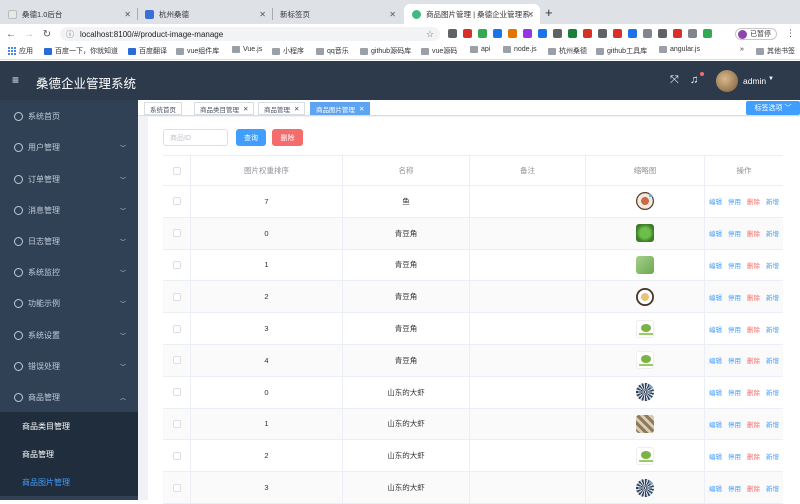  Describe the element at coordinates (645, 170) in the screenshot. I see `header-thumbnail: 缩略图` at that location.